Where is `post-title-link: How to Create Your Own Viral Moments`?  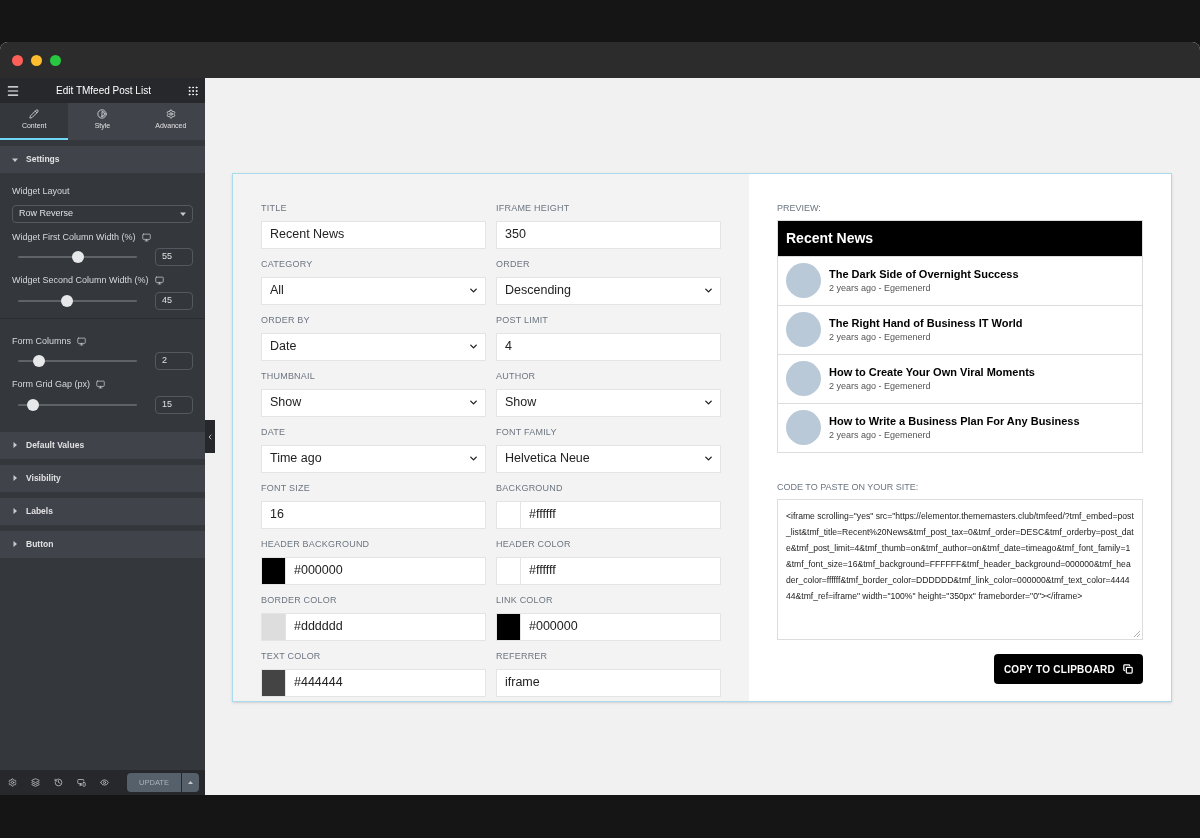
post-title-link: How to Create Your Own Viral Moments is located at coordinates (932, 371).